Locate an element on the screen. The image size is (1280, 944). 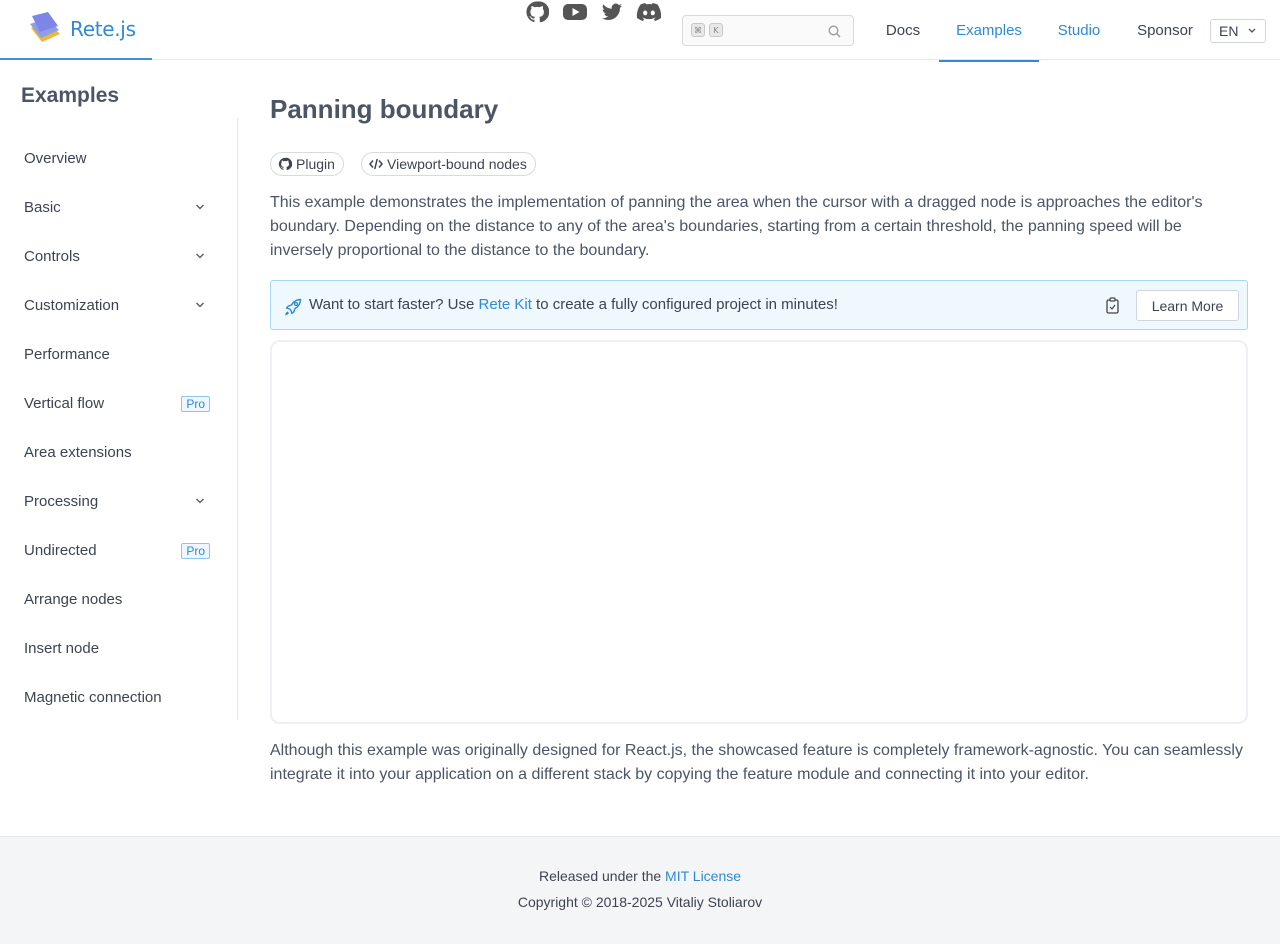
sidebar-item-vertical-flow: Vertical flow Pro is located at coordinates (119, 403).